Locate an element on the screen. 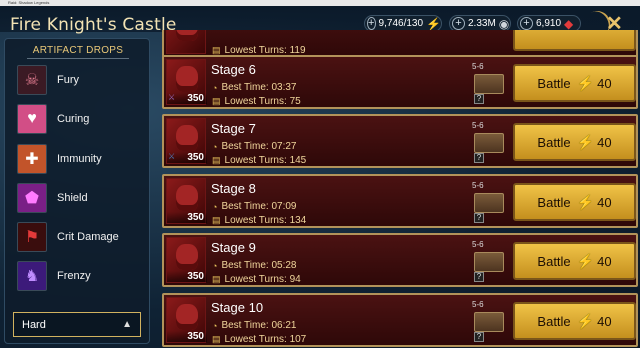  best-time-line: ◔ Best Time: 03:37 is located at coordinates (254, 87).